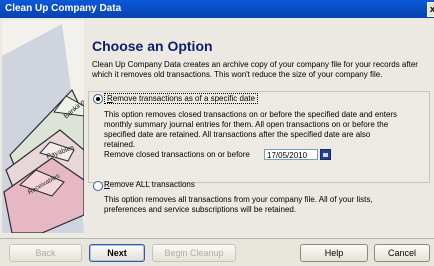  I want to click on cleanup-date-input: 17/05/2010, so click(291, 154).